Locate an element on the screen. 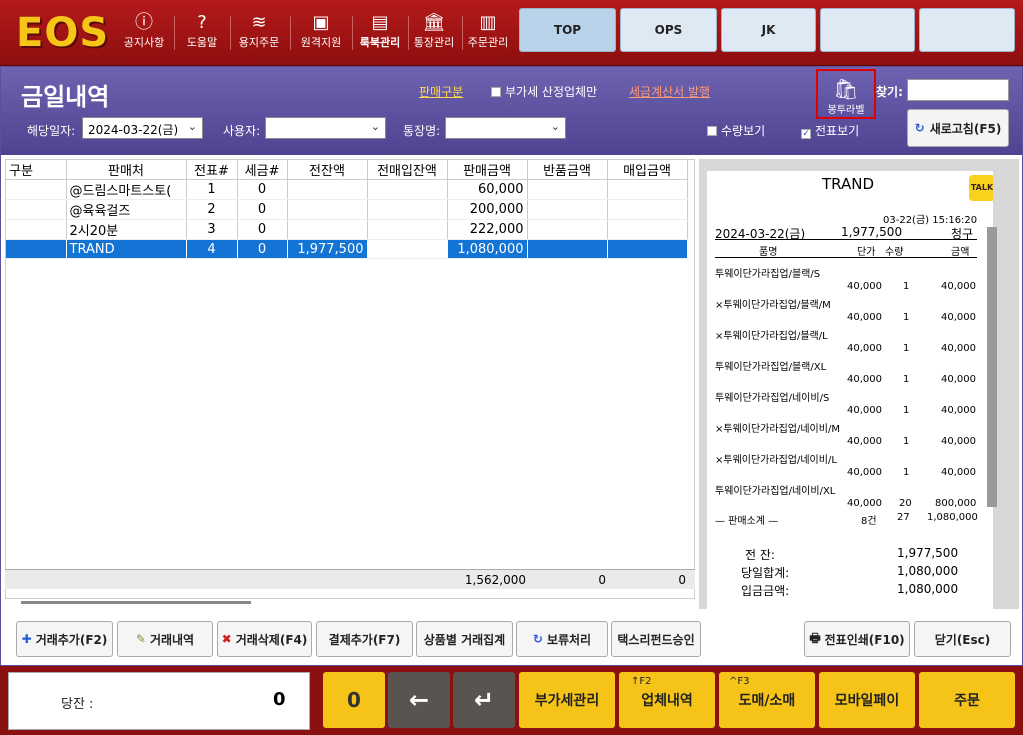 This screenshot has width=1023, height=735. nav-notice-button: ⓘ 공지사항 is located at coordinates (144, 35).